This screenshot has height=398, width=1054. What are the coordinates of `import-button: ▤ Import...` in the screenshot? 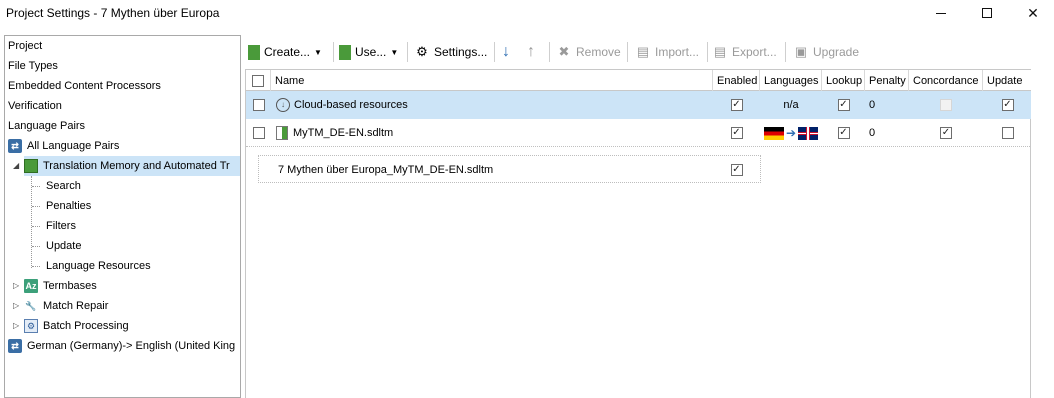 It's located at (667, 52).